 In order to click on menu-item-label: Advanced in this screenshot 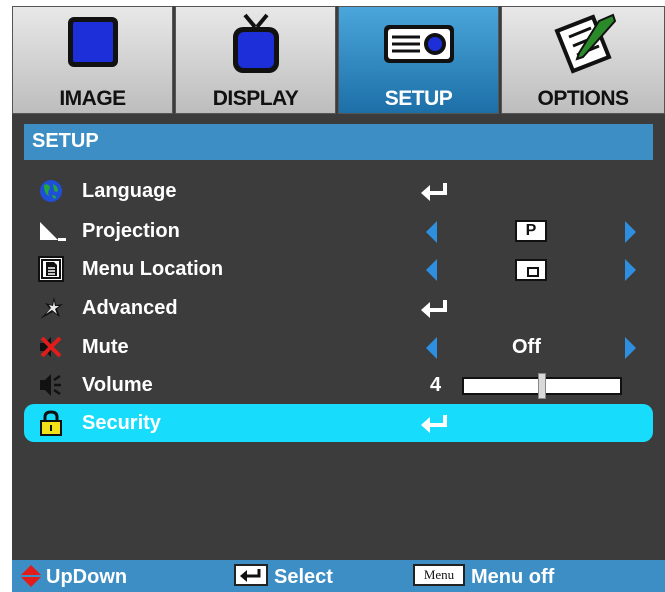, I will do `click(130, 308)`.